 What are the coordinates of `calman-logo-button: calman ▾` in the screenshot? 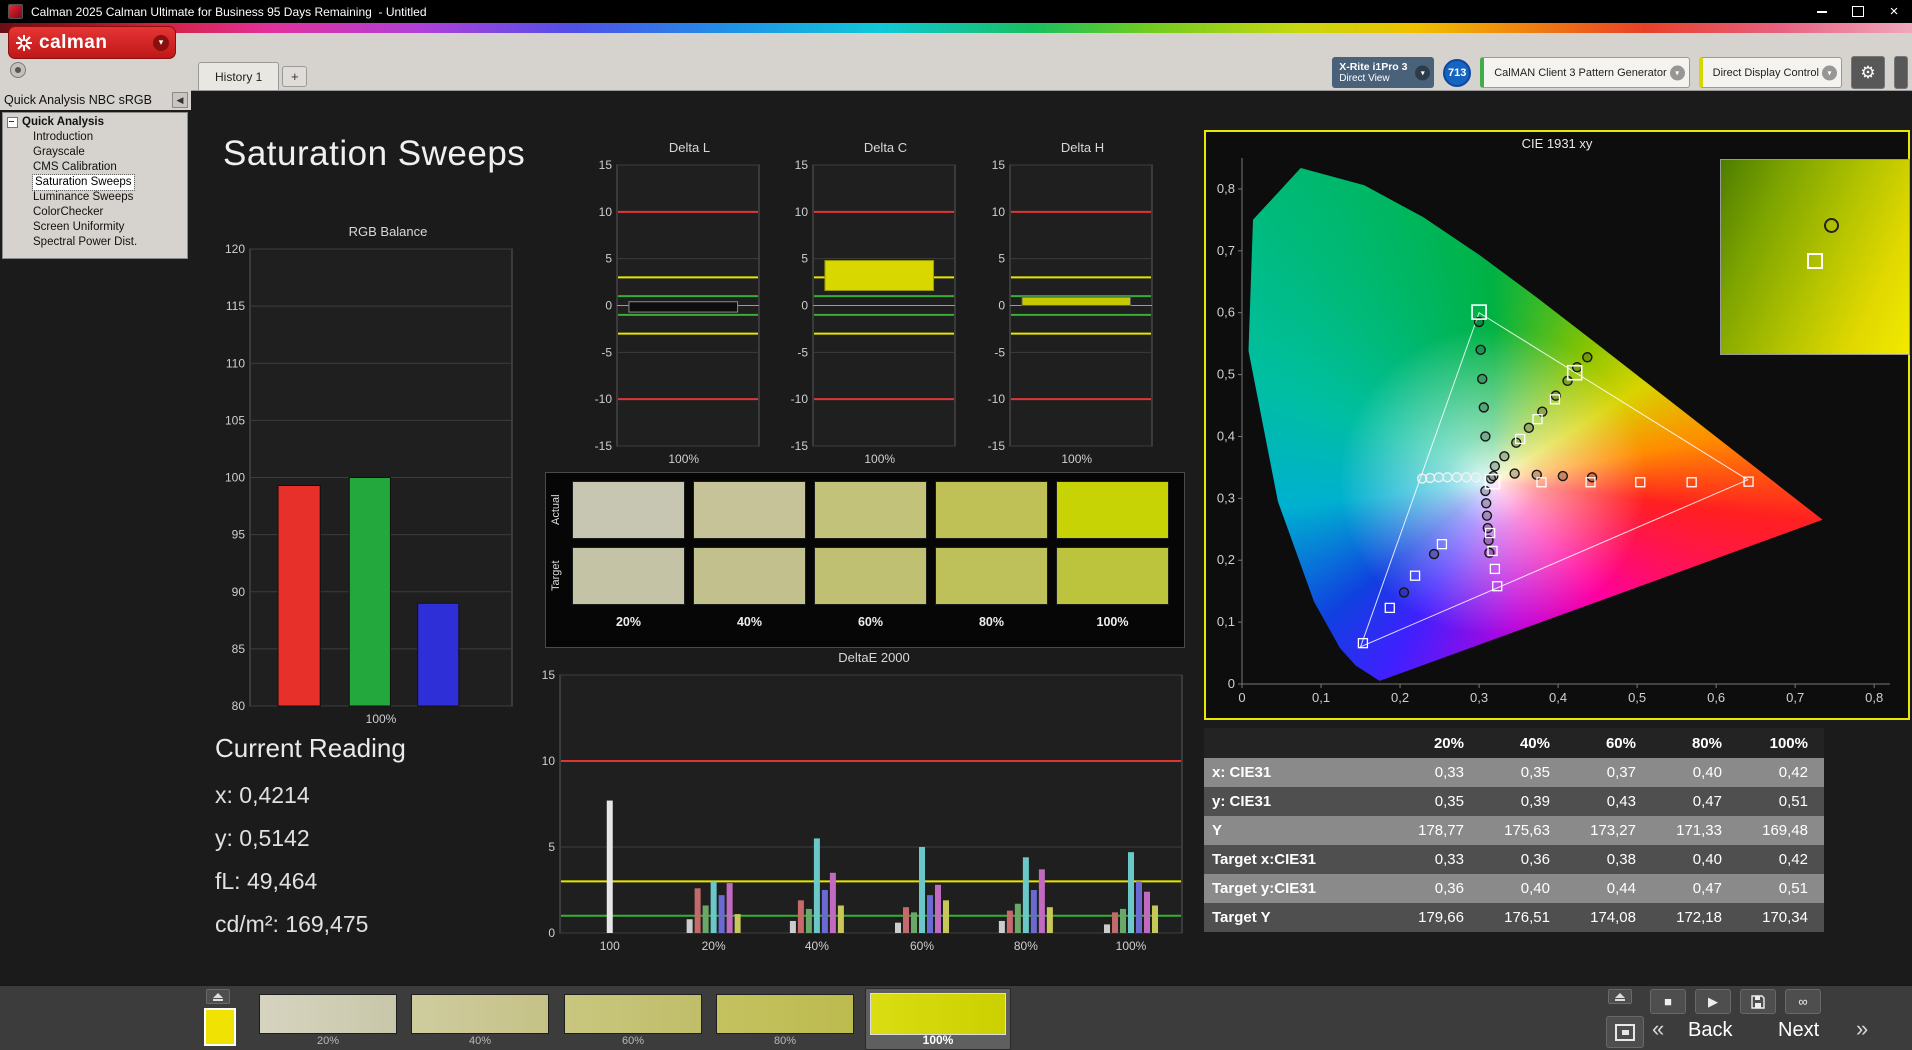 It's located at (92, 42).